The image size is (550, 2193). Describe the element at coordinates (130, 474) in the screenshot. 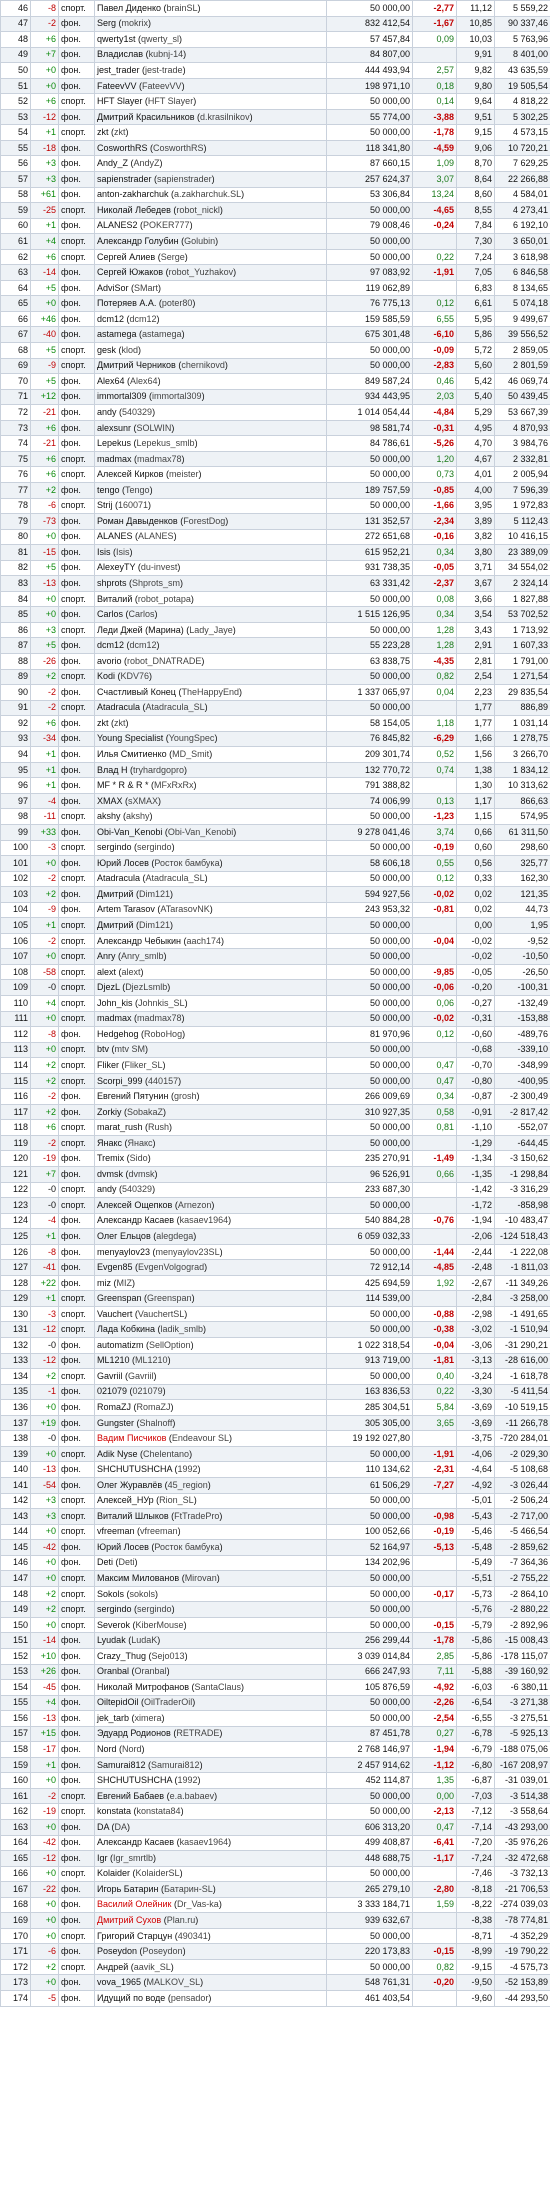

I see `participant-name-link: Алексей Кирков` at that location.